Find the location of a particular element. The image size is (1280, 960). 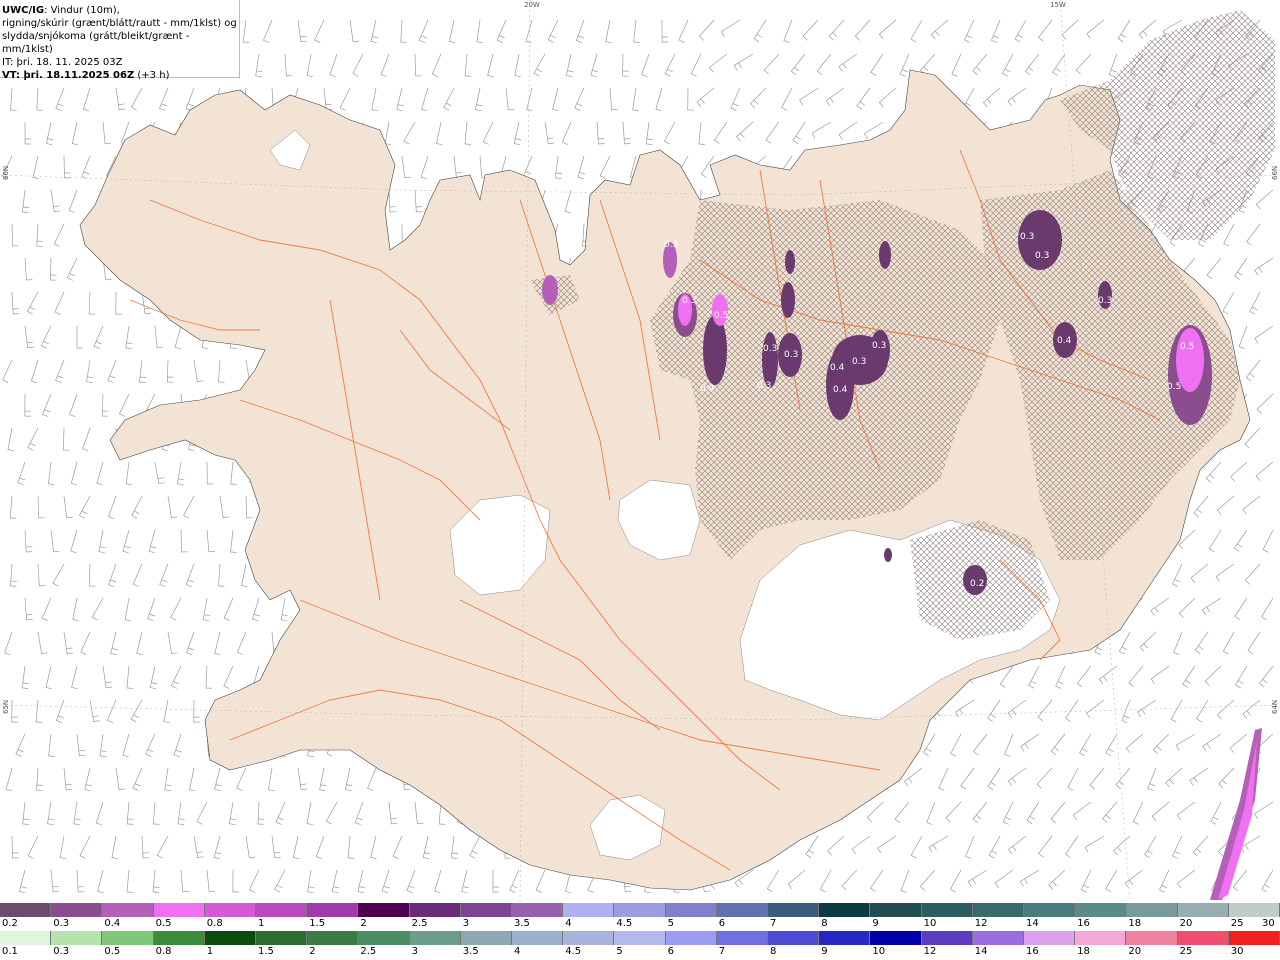

legend-tick-label: 2.5 is located at coordinates (419, 923).